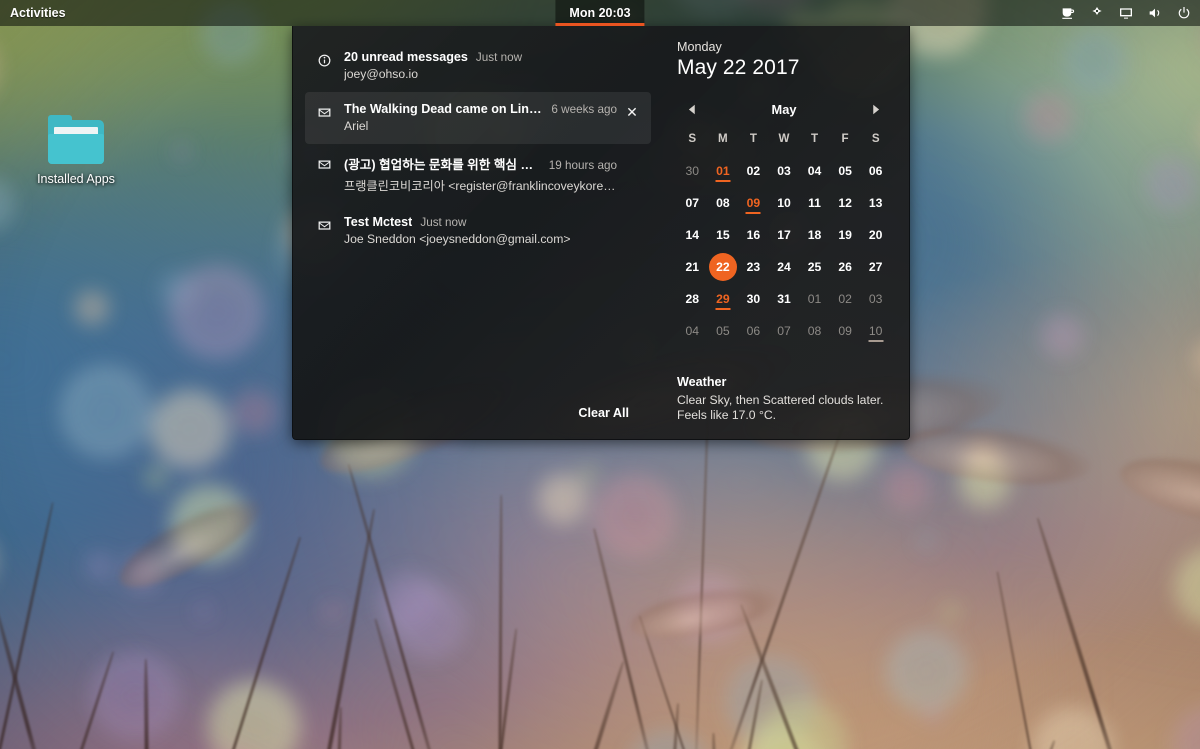 The image size is (1200, 749). I want to click on calendar-day-button: 23, so click(753, 267).